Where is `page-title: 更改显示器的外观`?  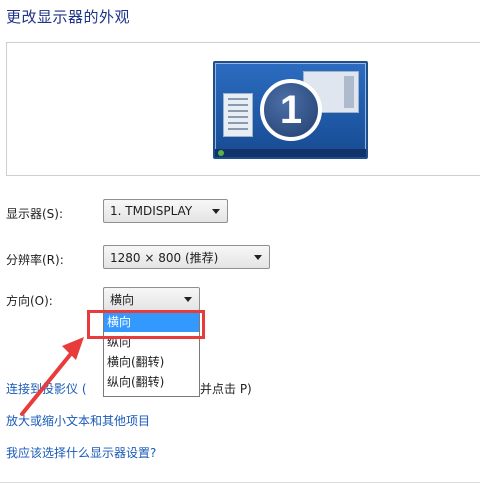 page-title: 更改显示器的外观 is located at coordinates (68, 17).